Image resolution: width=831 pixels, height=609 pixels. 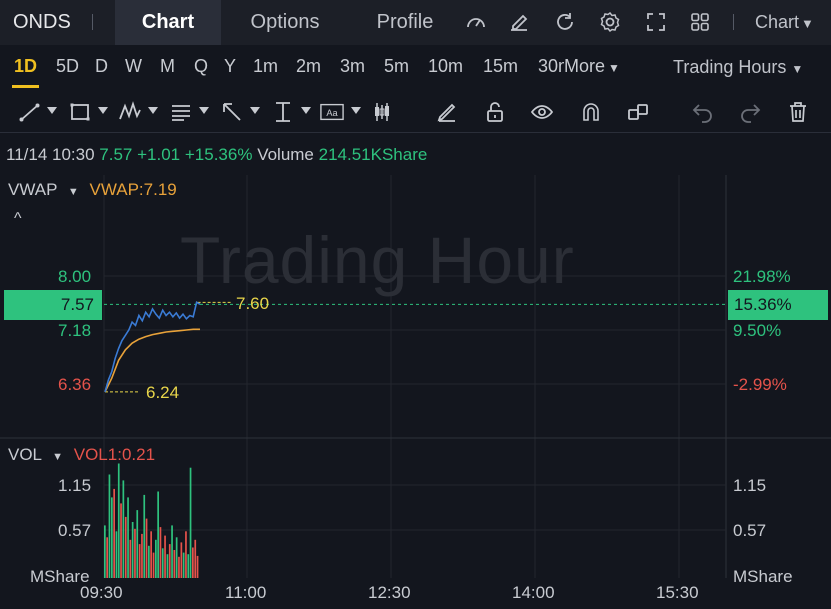 I want to click on vol-unit-label-right: MShare, so click(x=763, y=576).